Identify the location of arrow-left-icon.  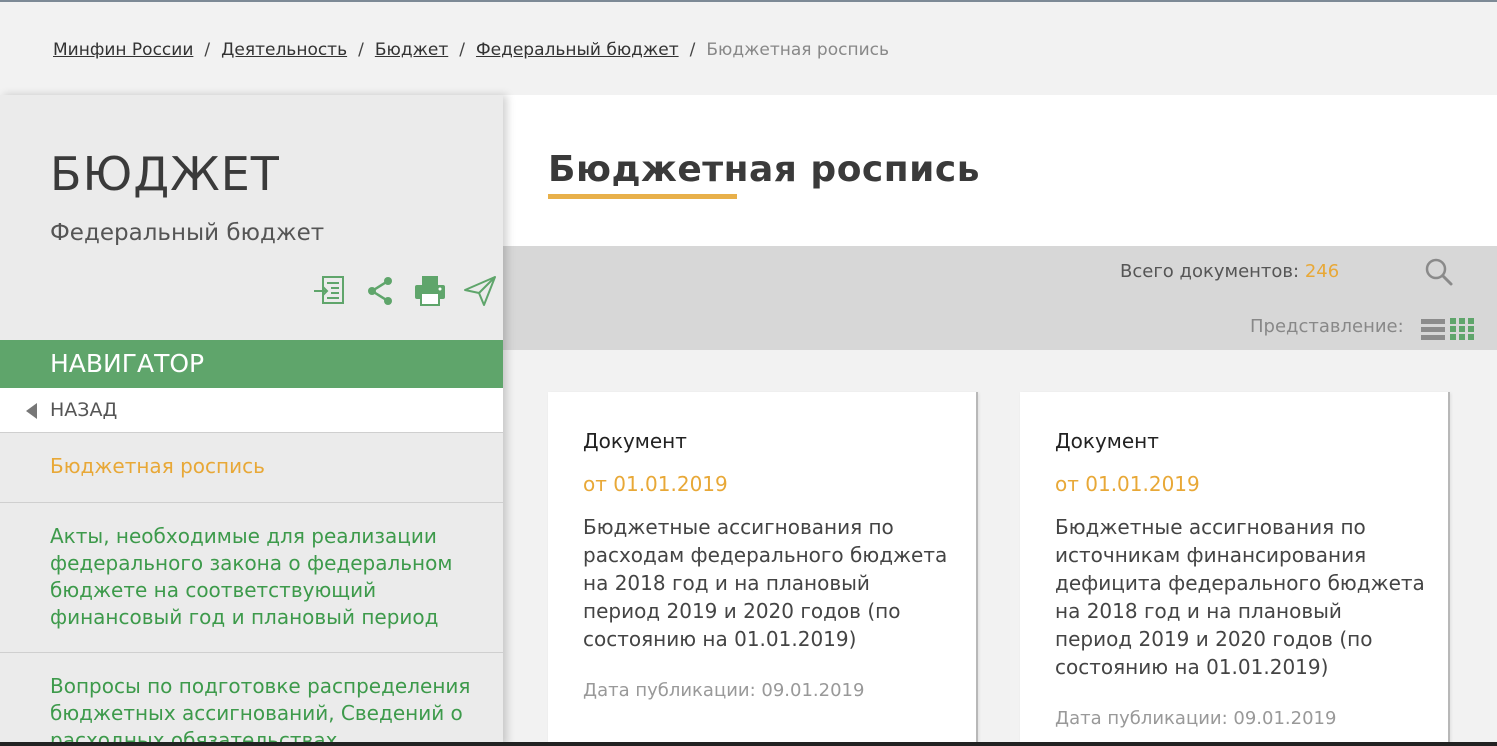
(31, 411).